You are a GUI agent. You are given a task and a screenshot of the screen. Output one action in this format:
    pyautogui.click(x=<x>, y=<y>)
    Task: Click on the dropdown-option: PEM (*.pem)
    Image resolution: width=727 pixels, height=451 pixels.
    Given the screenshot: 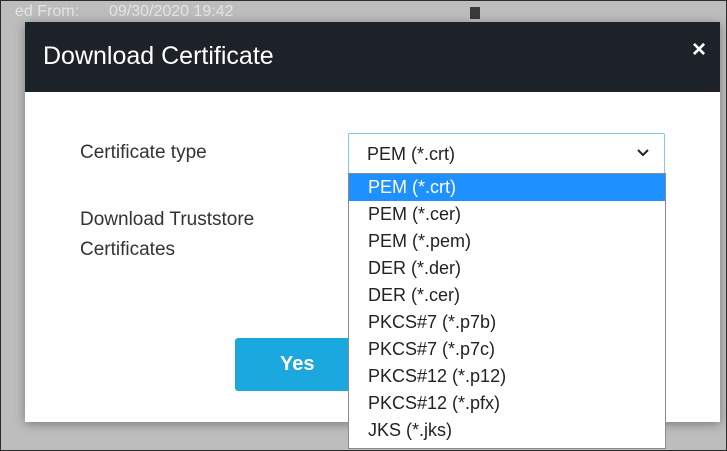 What is the action you would take?
    pyautogui.click(x=507, y=241)
    